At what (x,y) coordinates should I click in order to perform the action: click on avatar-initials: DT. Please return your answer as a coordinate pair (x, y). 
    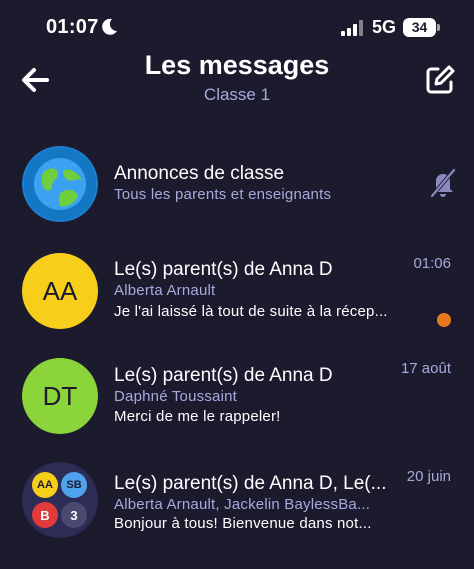
    Looking at the image, I should click on (60, 395).